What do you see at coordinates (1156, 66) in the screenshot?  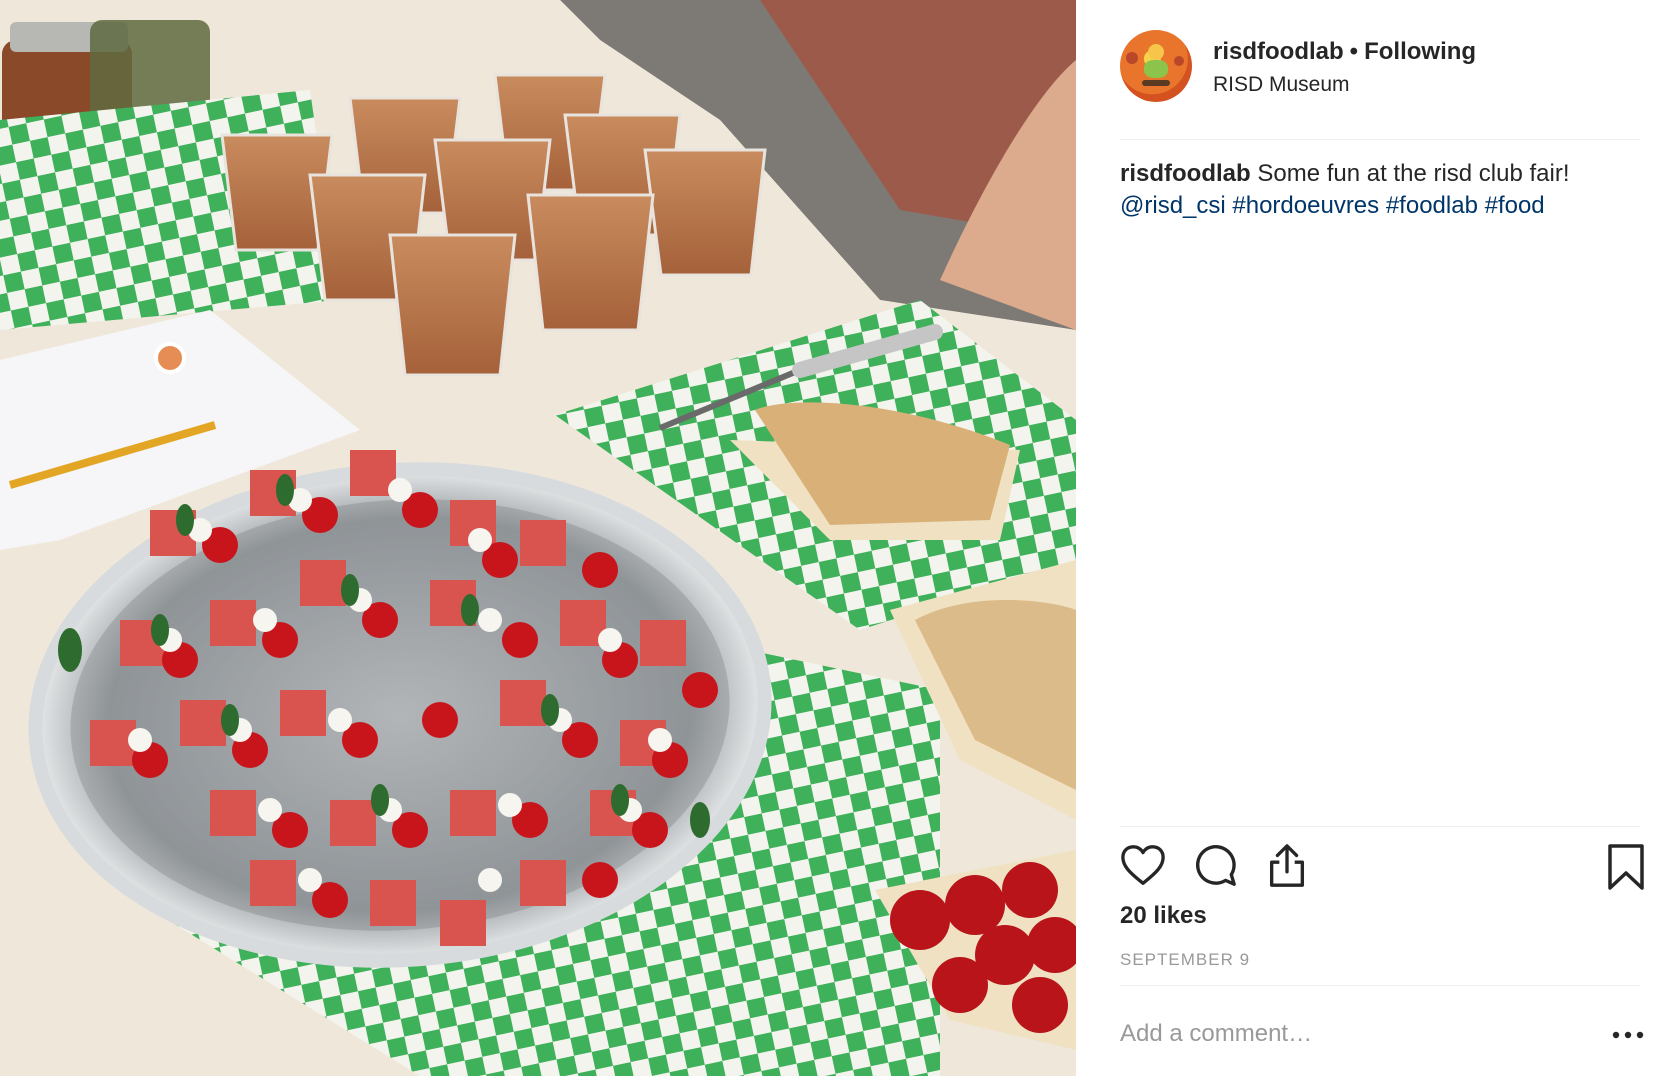 I see `avatar` at bounding box center [1156, 66].